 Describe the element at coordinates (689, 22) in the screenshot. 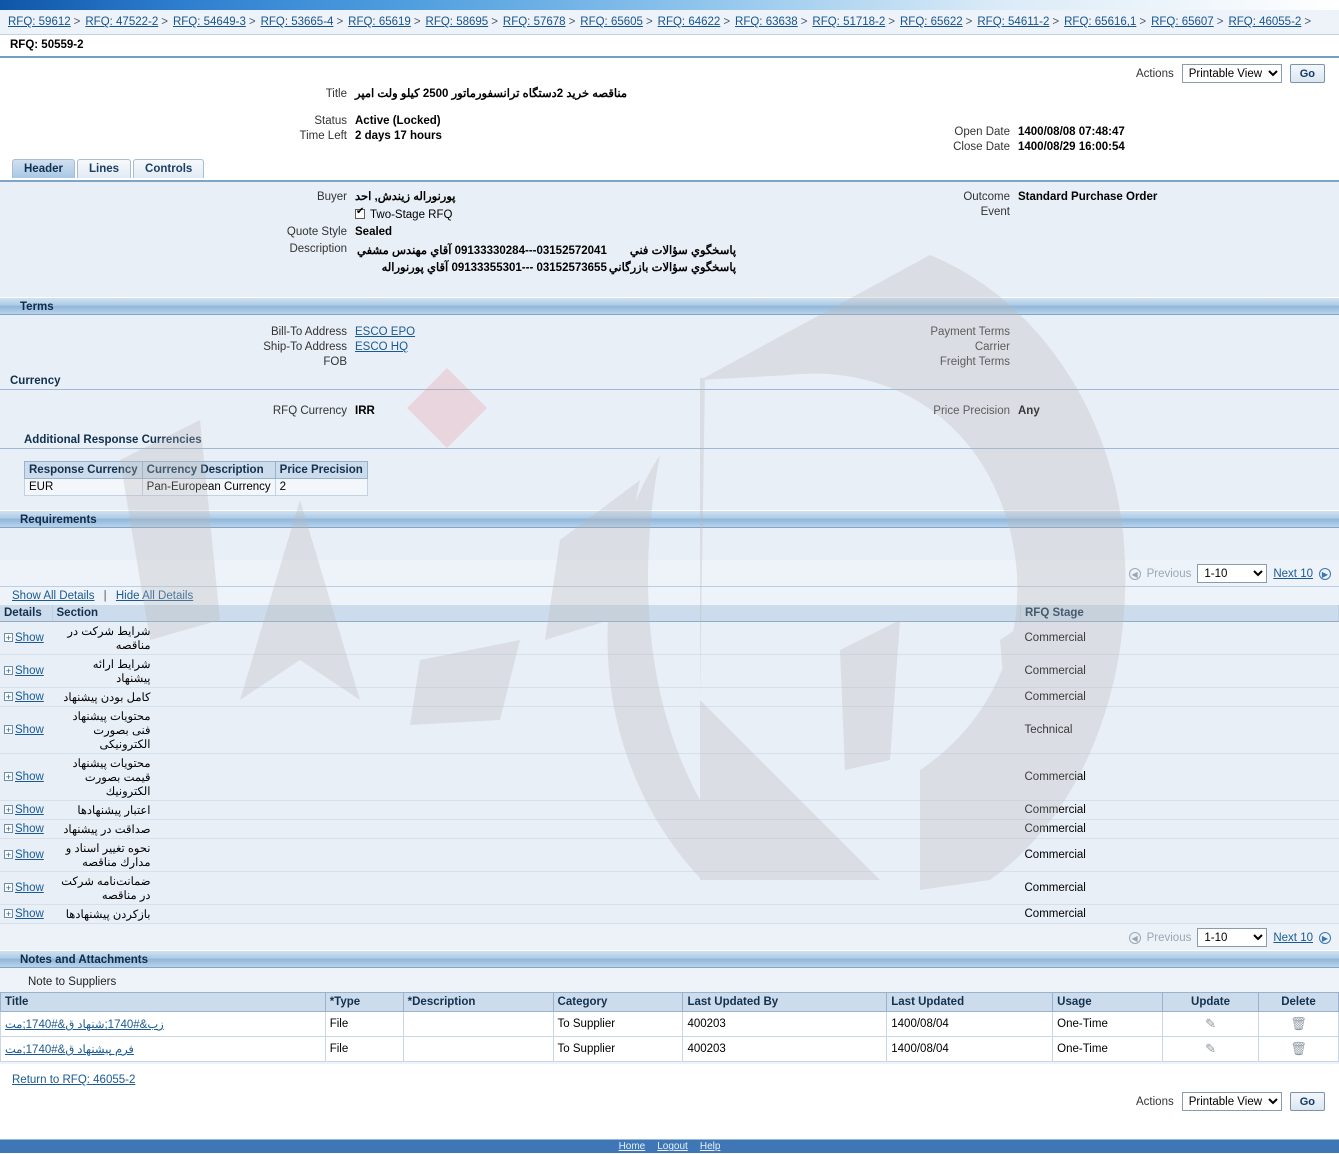

I see `breadcrumb-link: RFQ: 64622` at that location.